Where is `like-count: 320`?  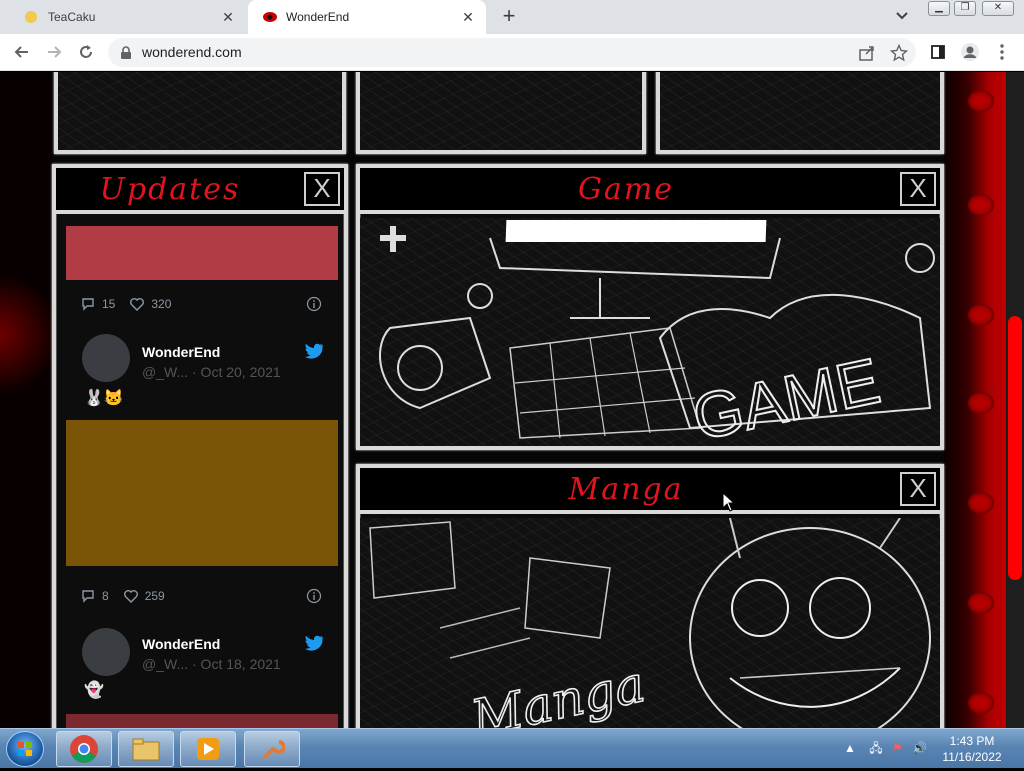 like-count: 320 is located at coordinates (161, 304).